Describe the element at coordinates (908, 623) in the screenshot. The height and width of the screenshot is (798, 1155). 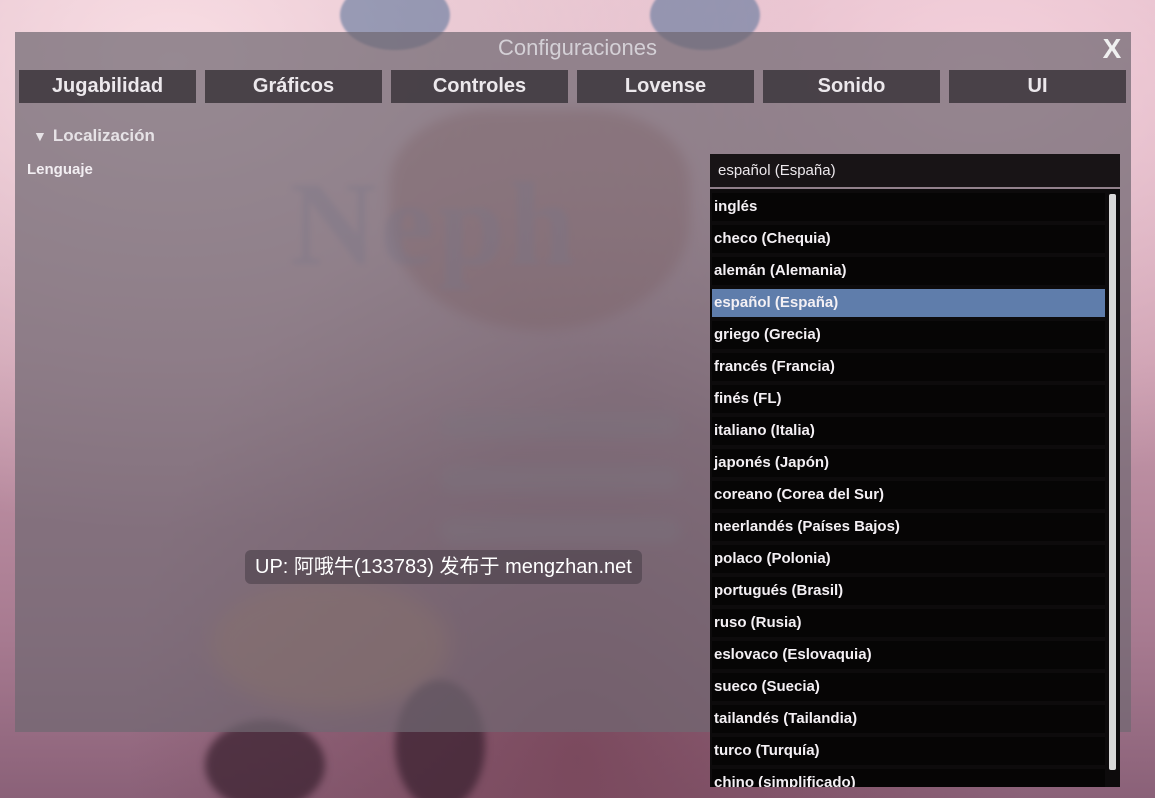
I see `language-option: ruso (Rusia)` at that location.